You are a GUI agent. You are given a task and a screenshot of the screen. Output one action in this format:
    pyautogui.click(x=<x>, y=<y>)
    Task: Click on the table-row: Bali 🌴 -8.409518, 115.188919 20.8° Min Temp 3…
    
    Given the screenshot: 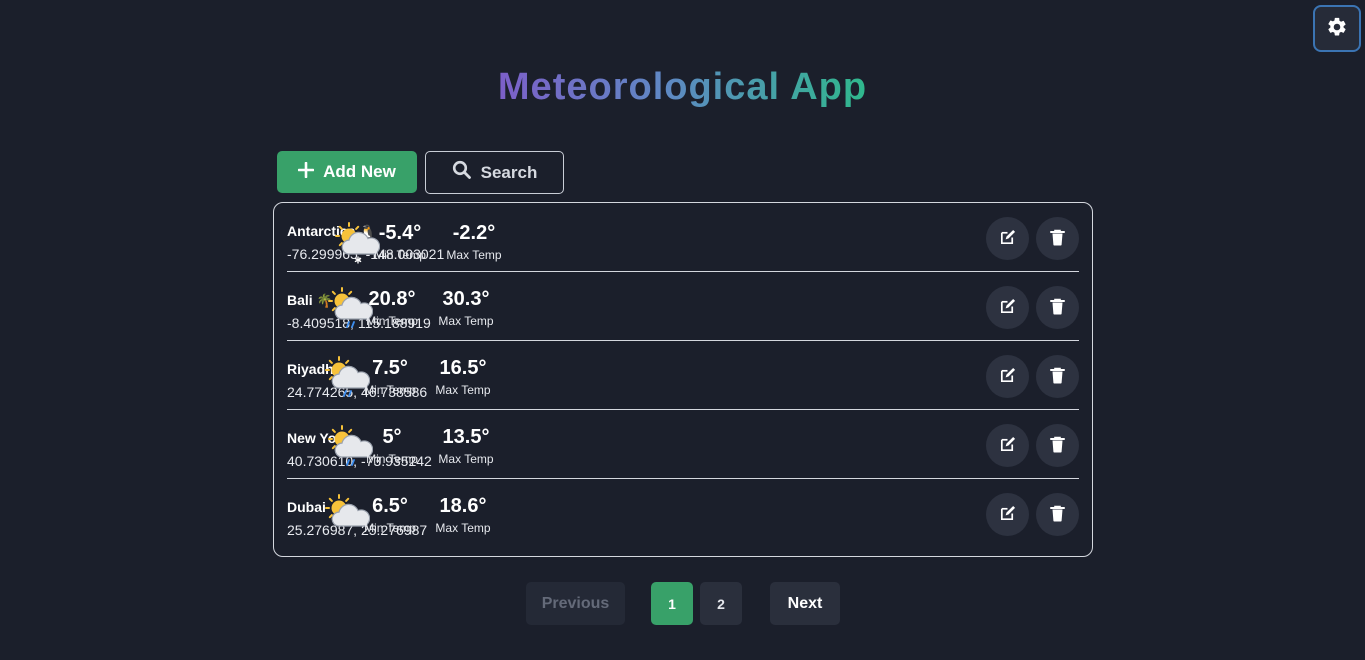 What is the action you would take?
    pyautogui.click(x=683, y=306)
    